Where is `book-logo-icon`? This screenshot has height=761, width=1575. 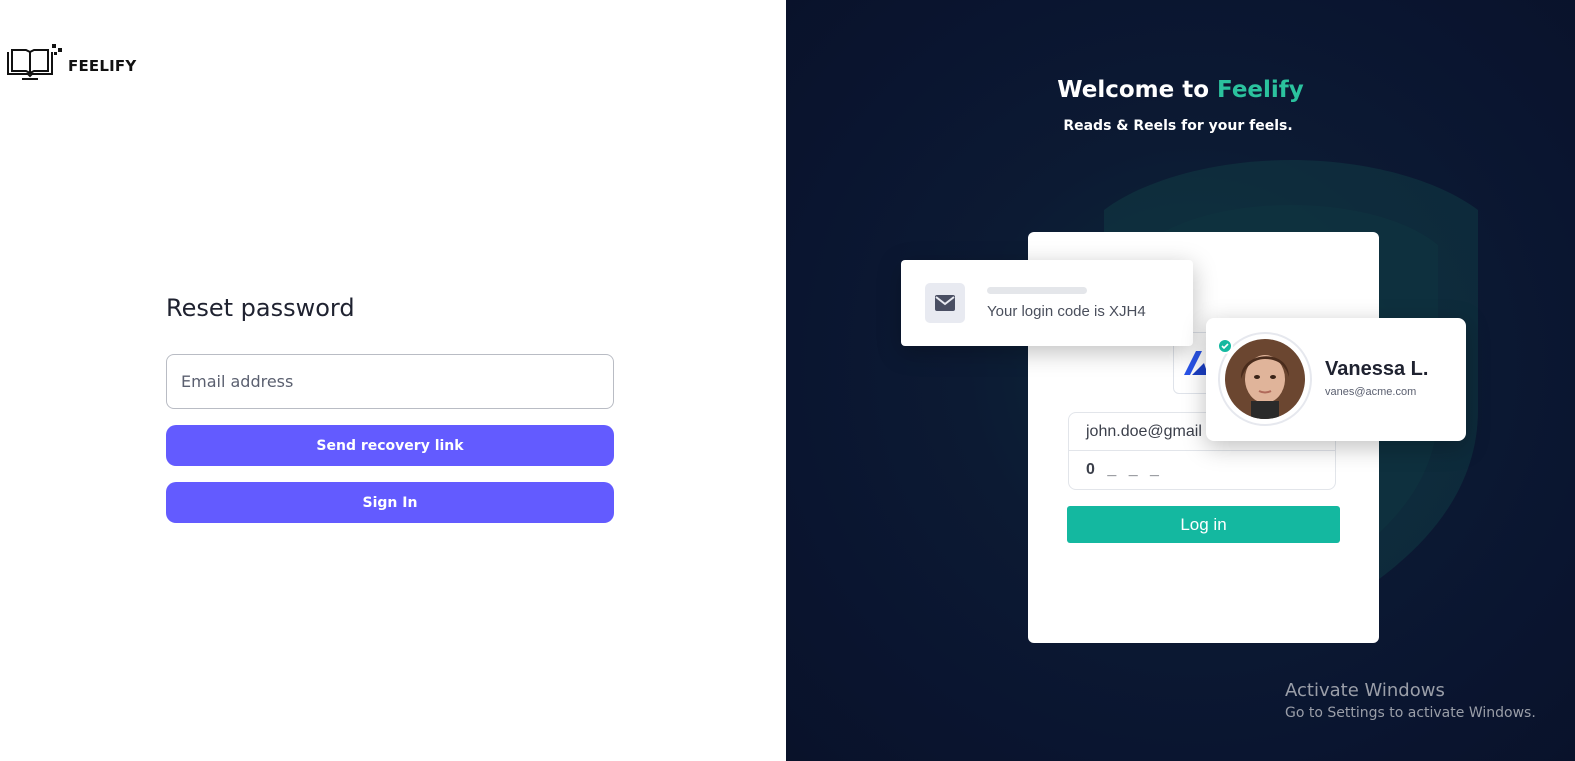 book-logo-icon is located at coordinates (34, 62).